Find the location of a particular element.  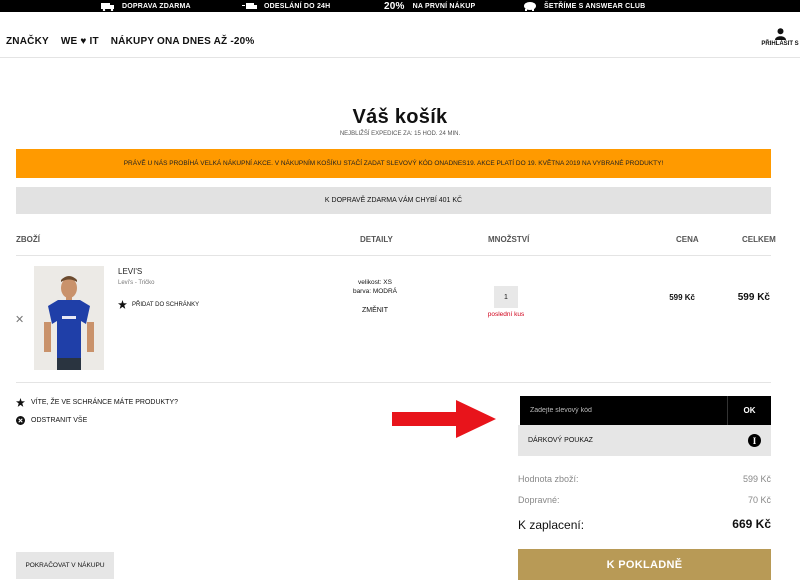

dispatch-label: Nejbližší expedice za: is located at coordinates (376, 134).